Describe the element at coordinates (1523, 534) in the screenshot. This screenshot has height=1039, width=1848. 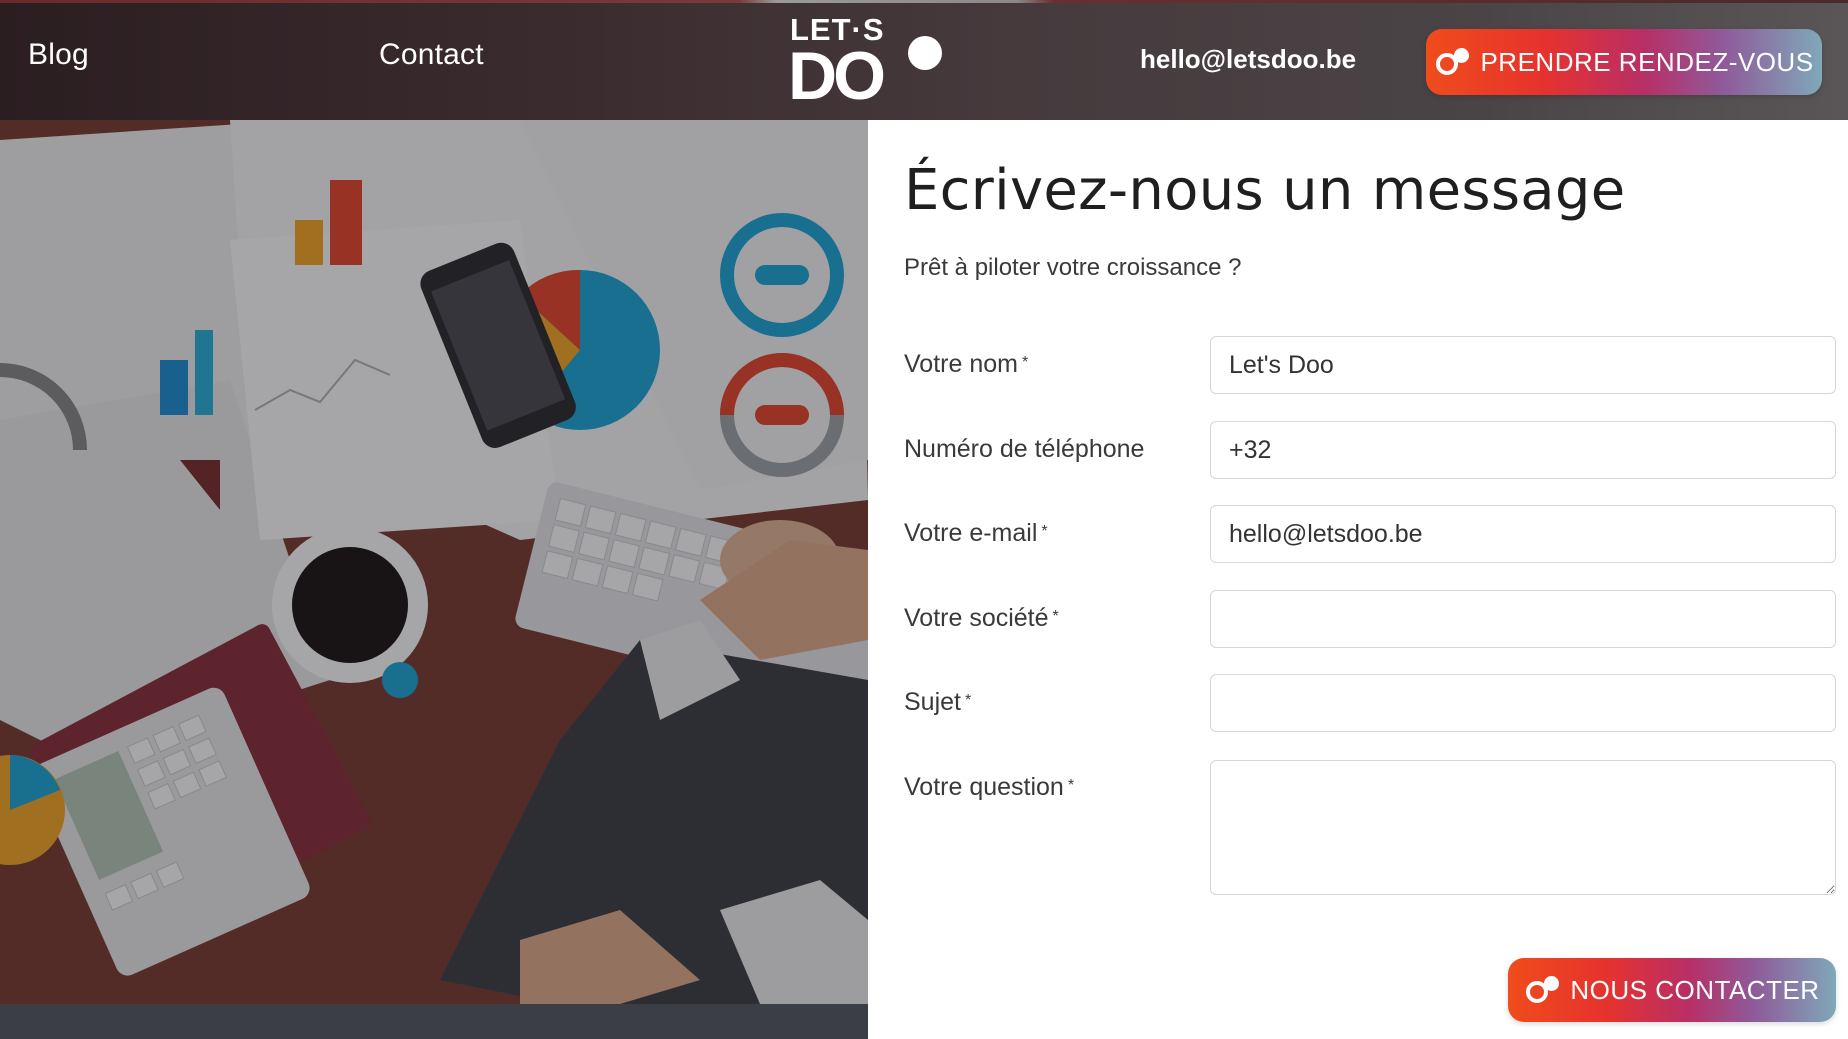
I see `email-input` at that location.